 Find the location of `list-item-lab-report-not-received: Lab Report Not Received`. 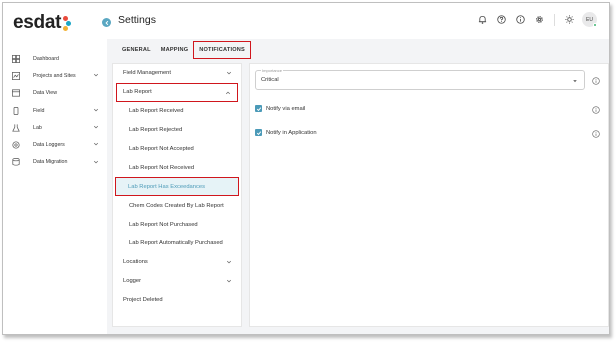

list-item-lab-report-not-received: Lab Report Not Received is located at coordinates (177, 167).